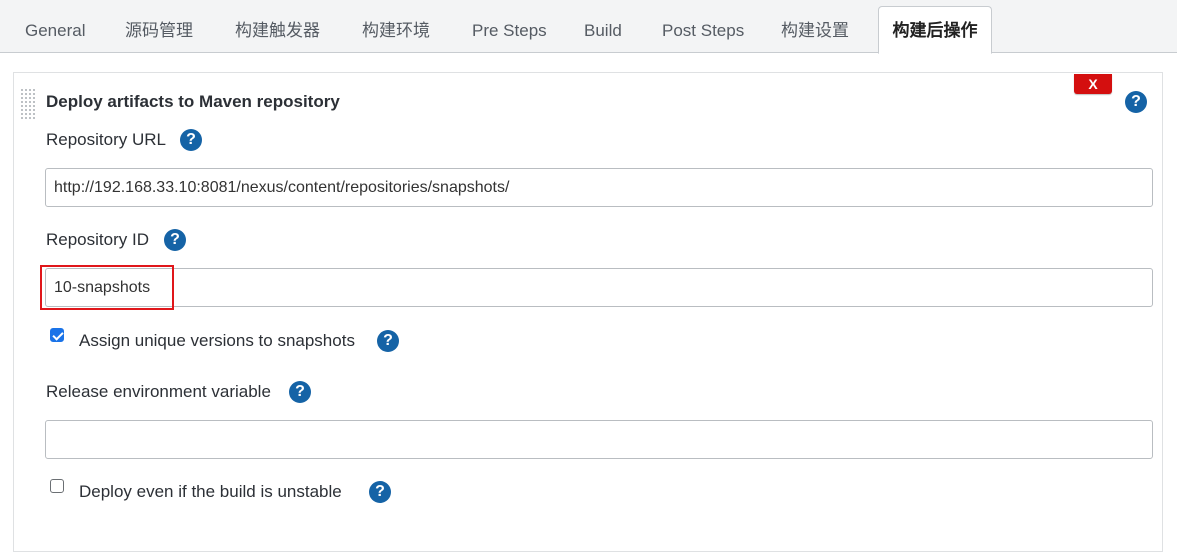 This screenshot has height=552, width=1177. What do you see at coordinates (27, 104) in the screenshot?
I see `drag-handle-icon` at bounding box center [27, 104].